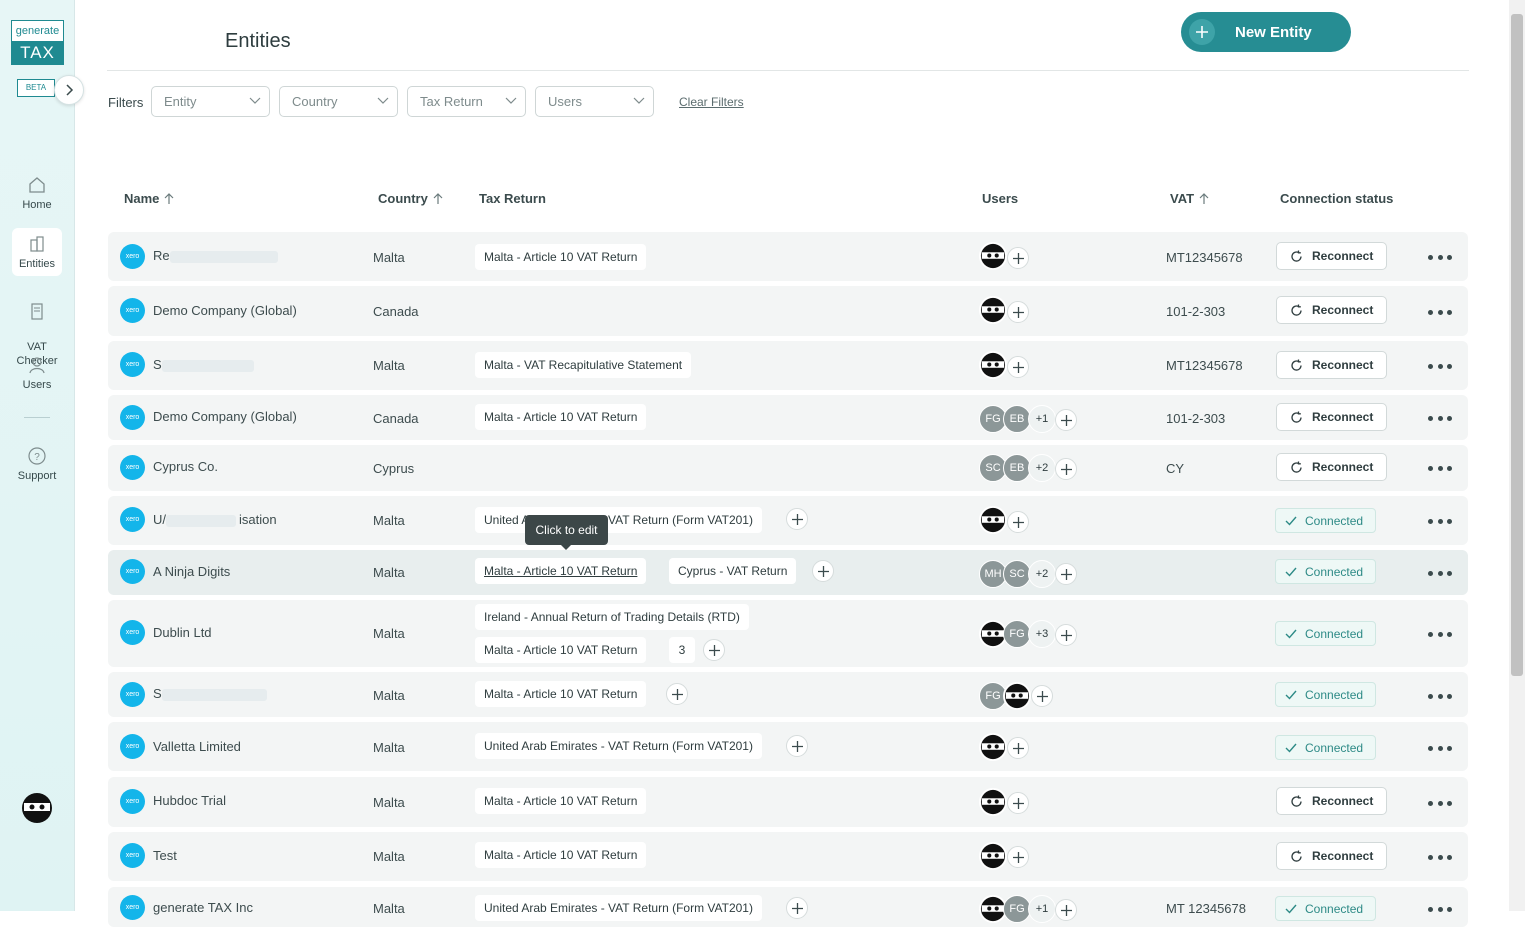 The image size is (1525, 927). What do you see at coordinates (203, 907) in the screenshot?
I see `entity-name: generate TAX Inc` at bounding box center [203, 907].